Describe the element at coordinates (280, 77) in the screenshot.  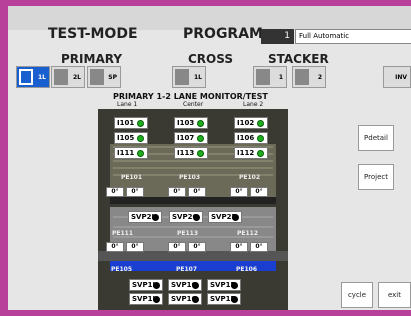
I see `stacker-1-label: 1` at that location.